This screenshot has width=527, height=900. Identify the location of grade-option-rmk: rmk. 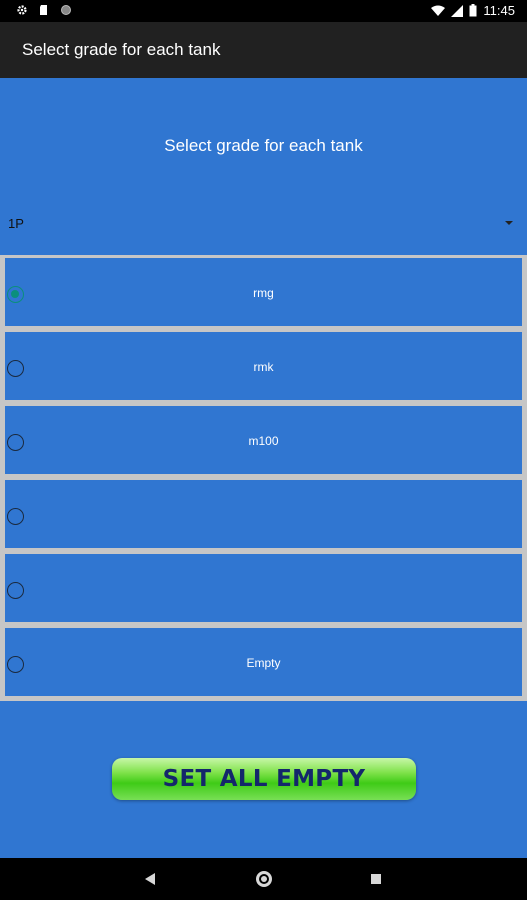
(263, 366).